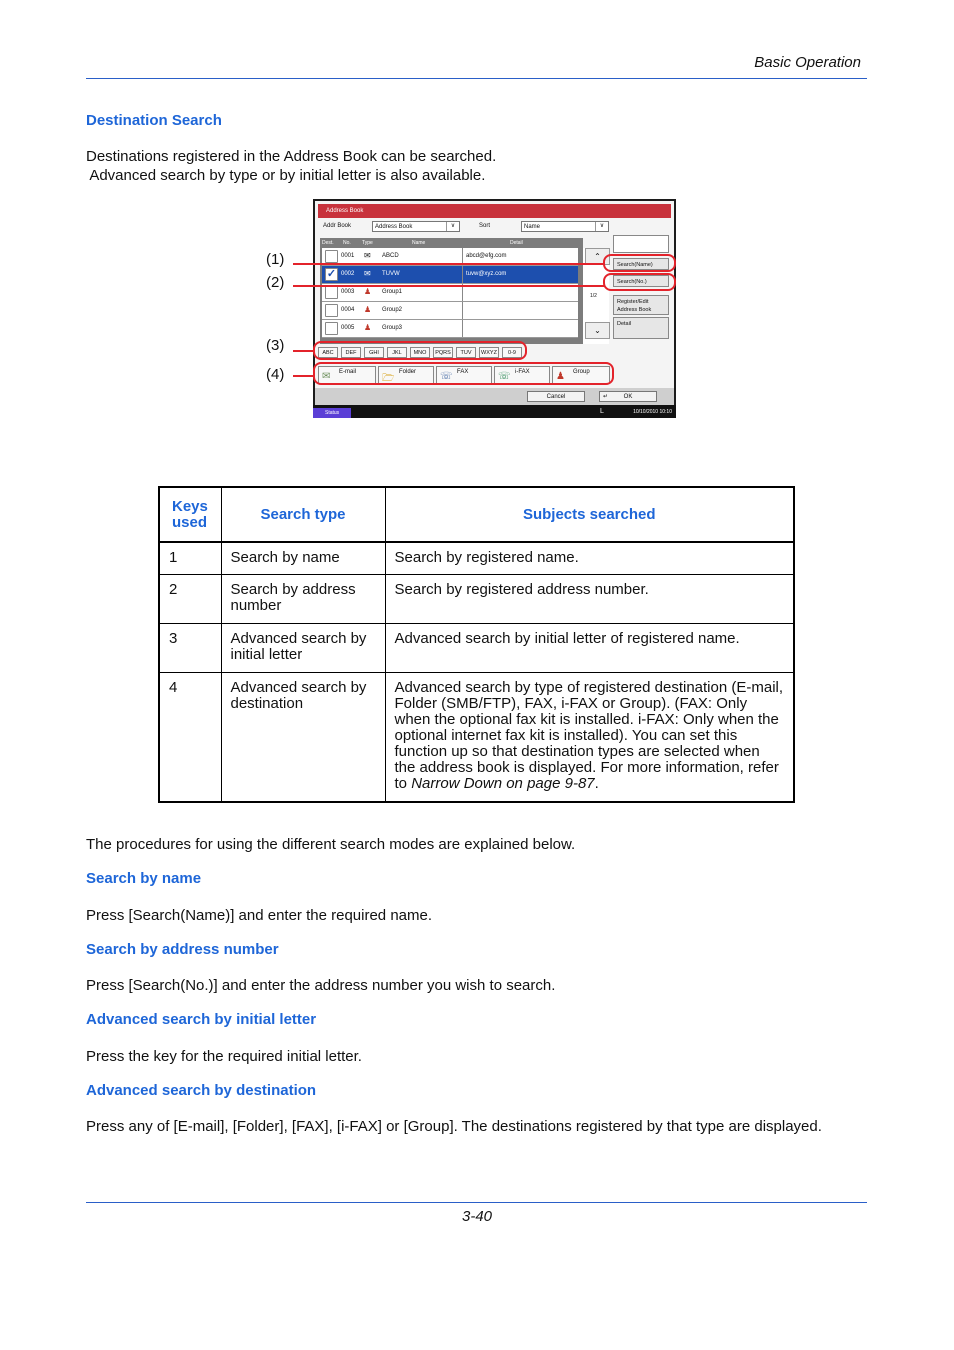  What do you see at coordinates (565, 226) in the screenshot?
I see `sort-dropdown: Name ∨` at bounding box center [565, 226].